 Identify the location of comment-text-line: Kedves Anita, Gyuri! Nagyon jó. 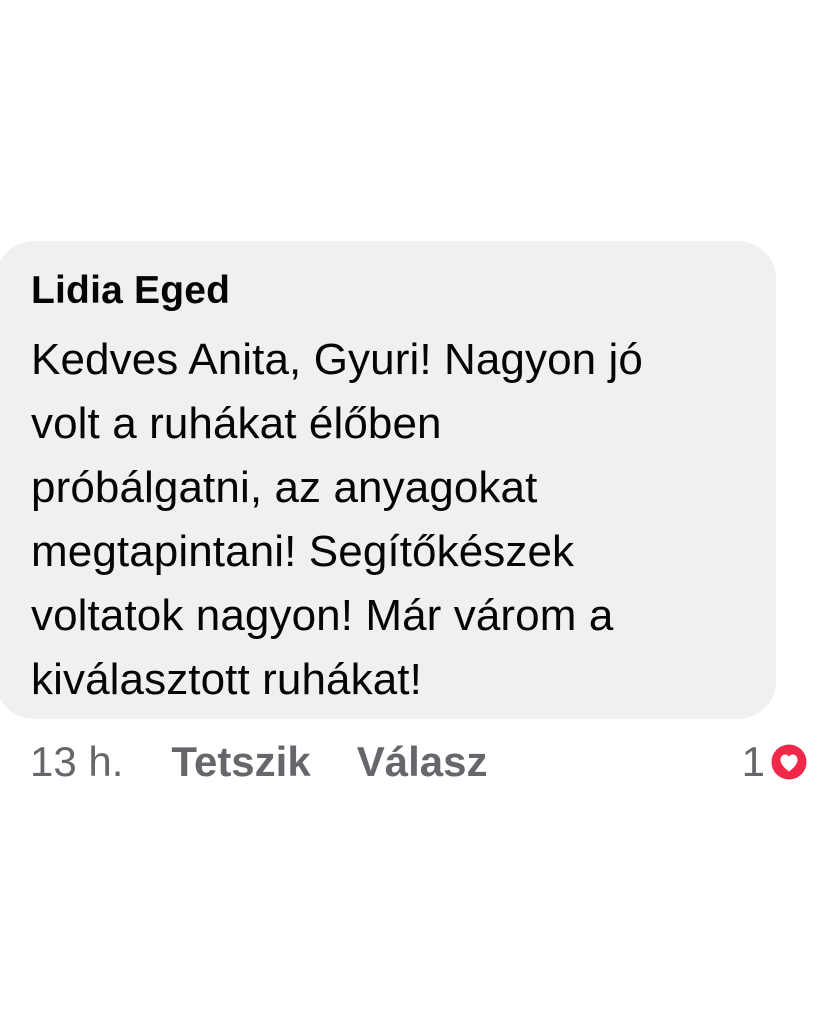
(337, 359).